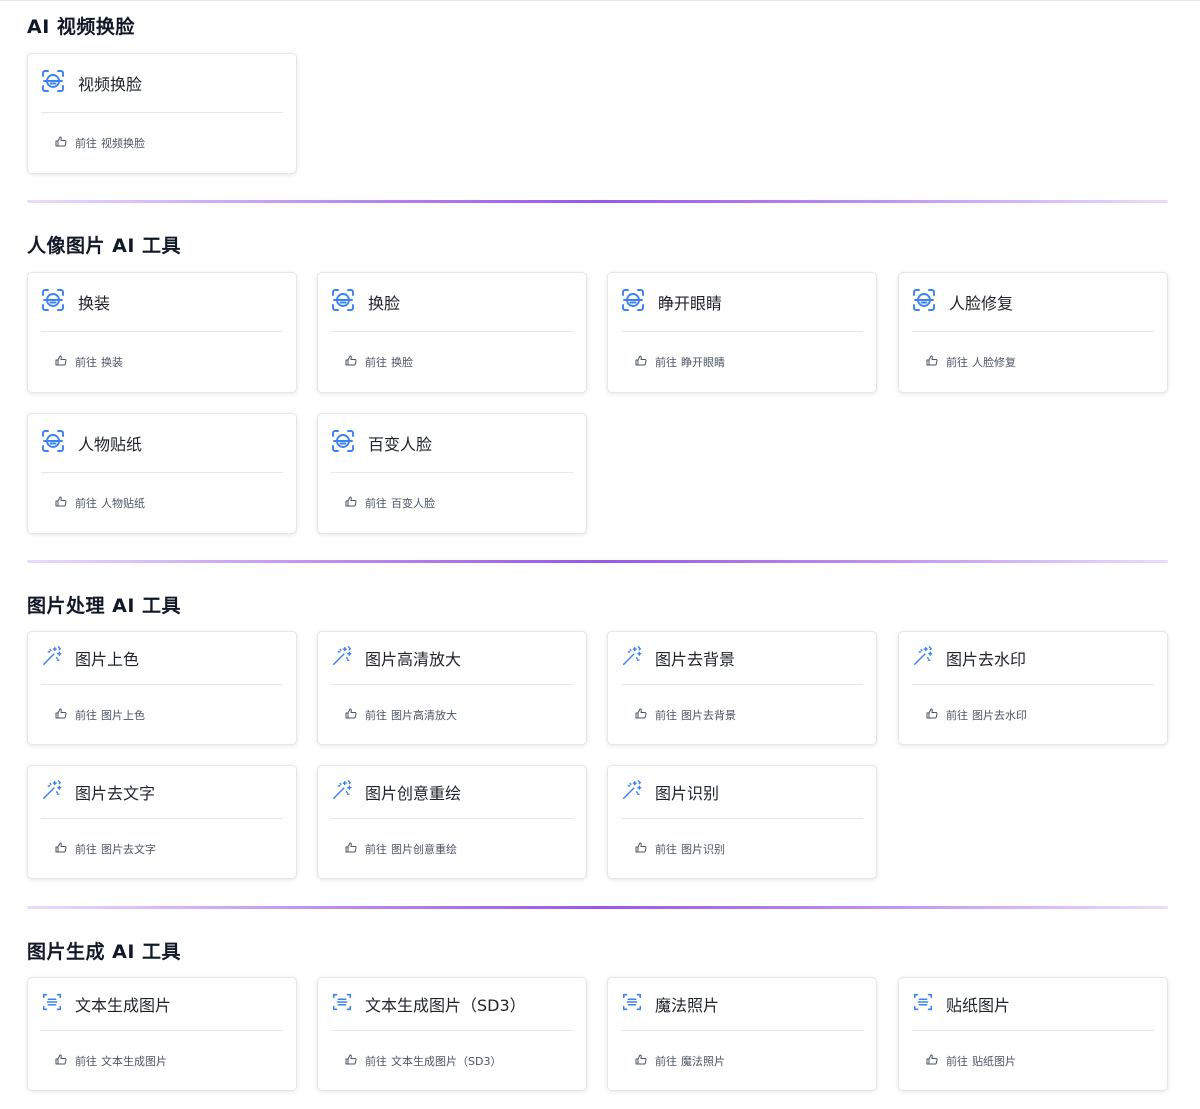  Describe the element at coordinates (452, 822) in the screenshot. I see `tool-card: 图片创意重绘 前往 图片创意重绘` at that location.